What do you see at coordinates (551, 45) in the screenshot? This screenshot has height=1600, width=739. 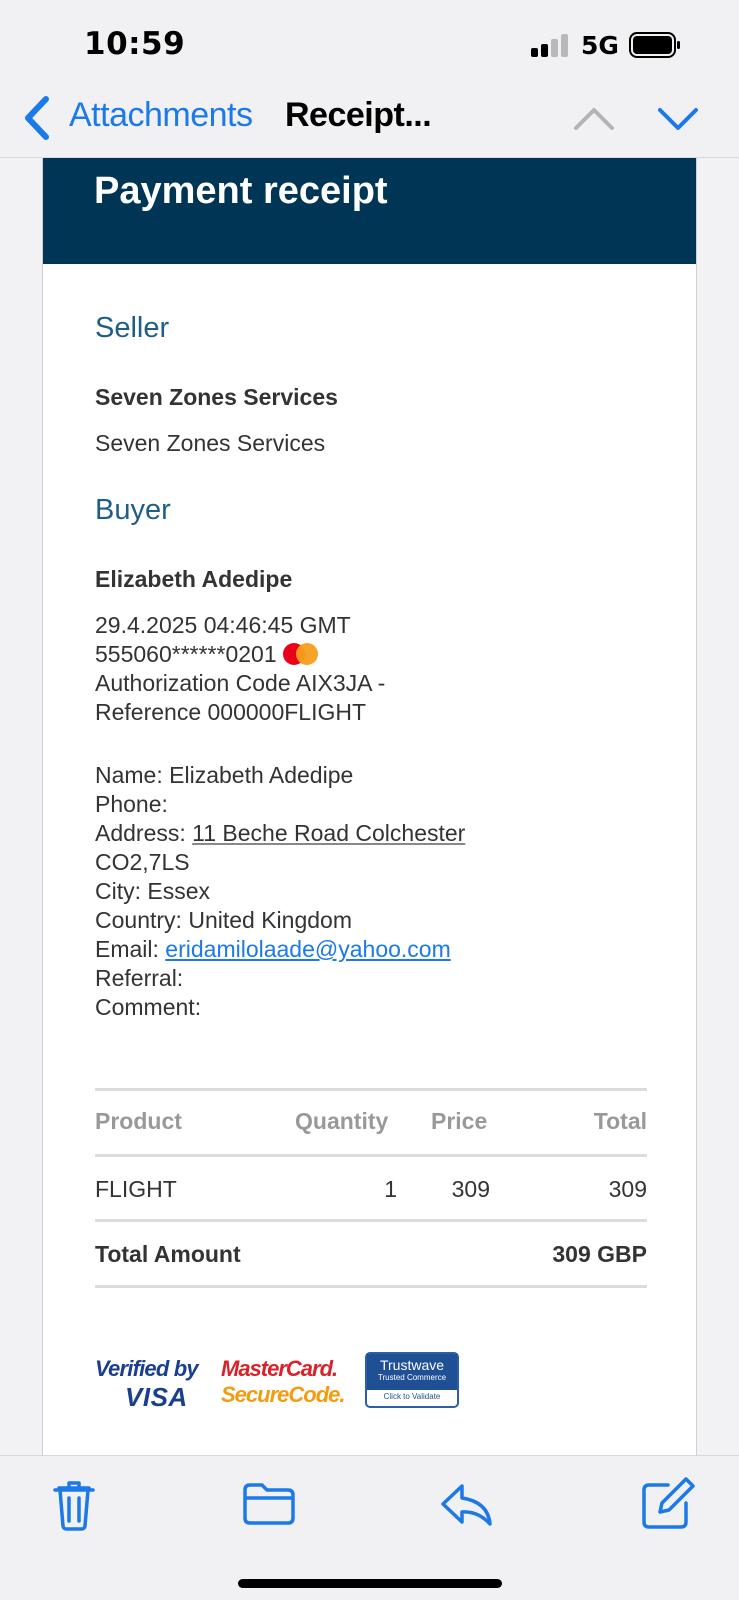 I see `signal-strength-icon` at bounding box center [551, 45].